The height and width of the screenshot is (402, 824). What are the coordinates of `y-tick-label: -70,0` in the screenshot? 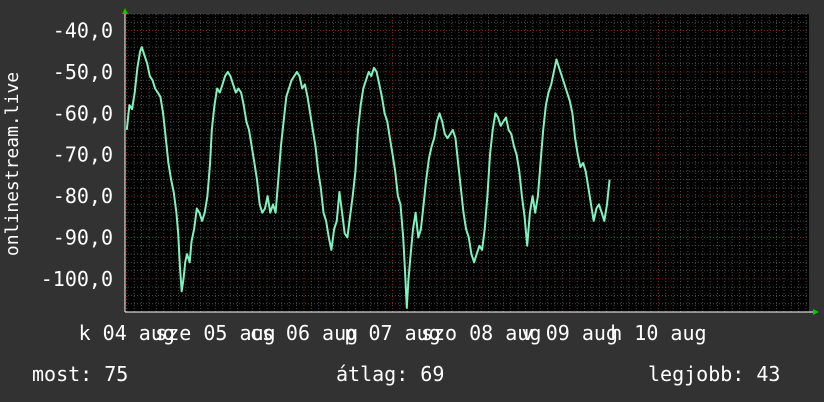 It's located at (83, 155).